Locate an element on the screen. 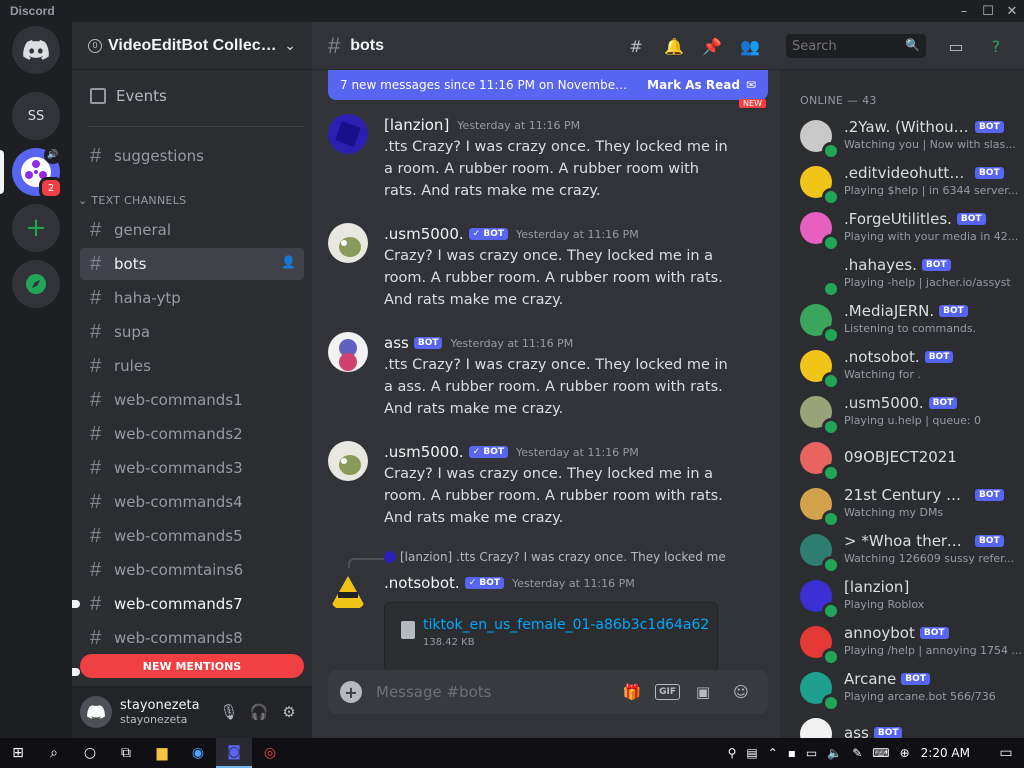  file-explorer-icon: ▆ is located at coordinates (162, 753).